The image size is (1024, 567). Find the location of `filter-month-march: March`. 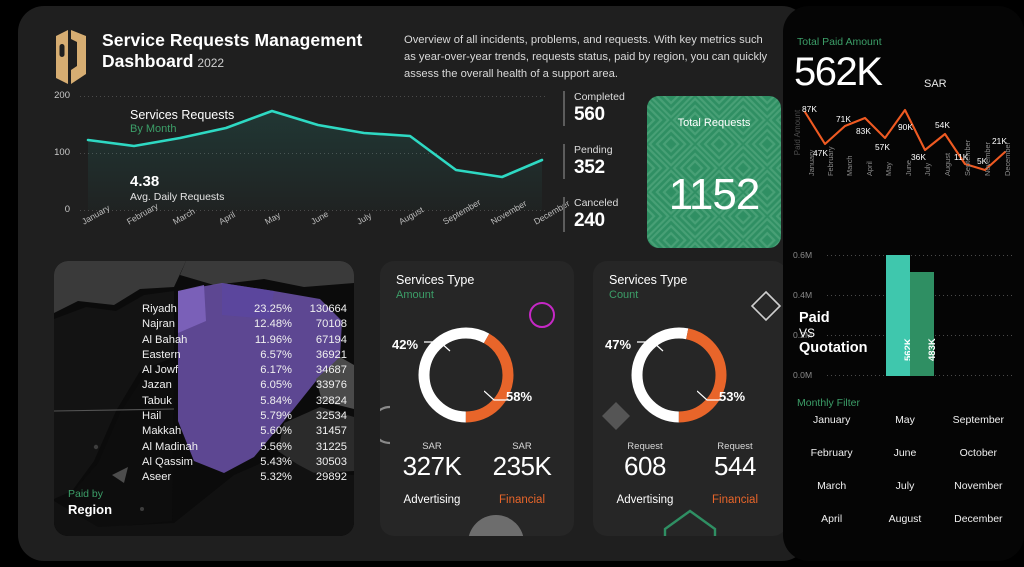

filter-month-march: March is located at coordinates (831, 486).